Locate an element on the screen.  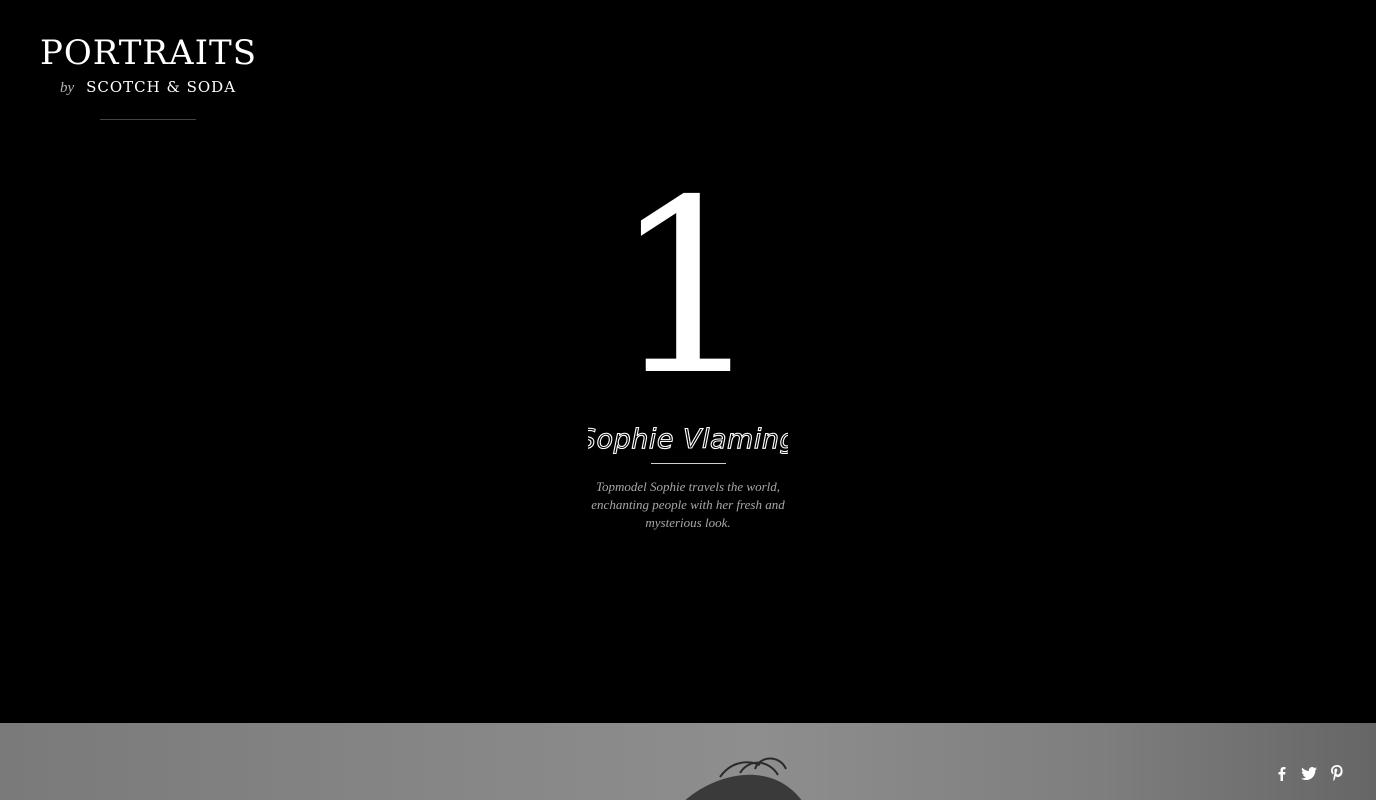
portrait-photo is located at coordinates (688, 761).